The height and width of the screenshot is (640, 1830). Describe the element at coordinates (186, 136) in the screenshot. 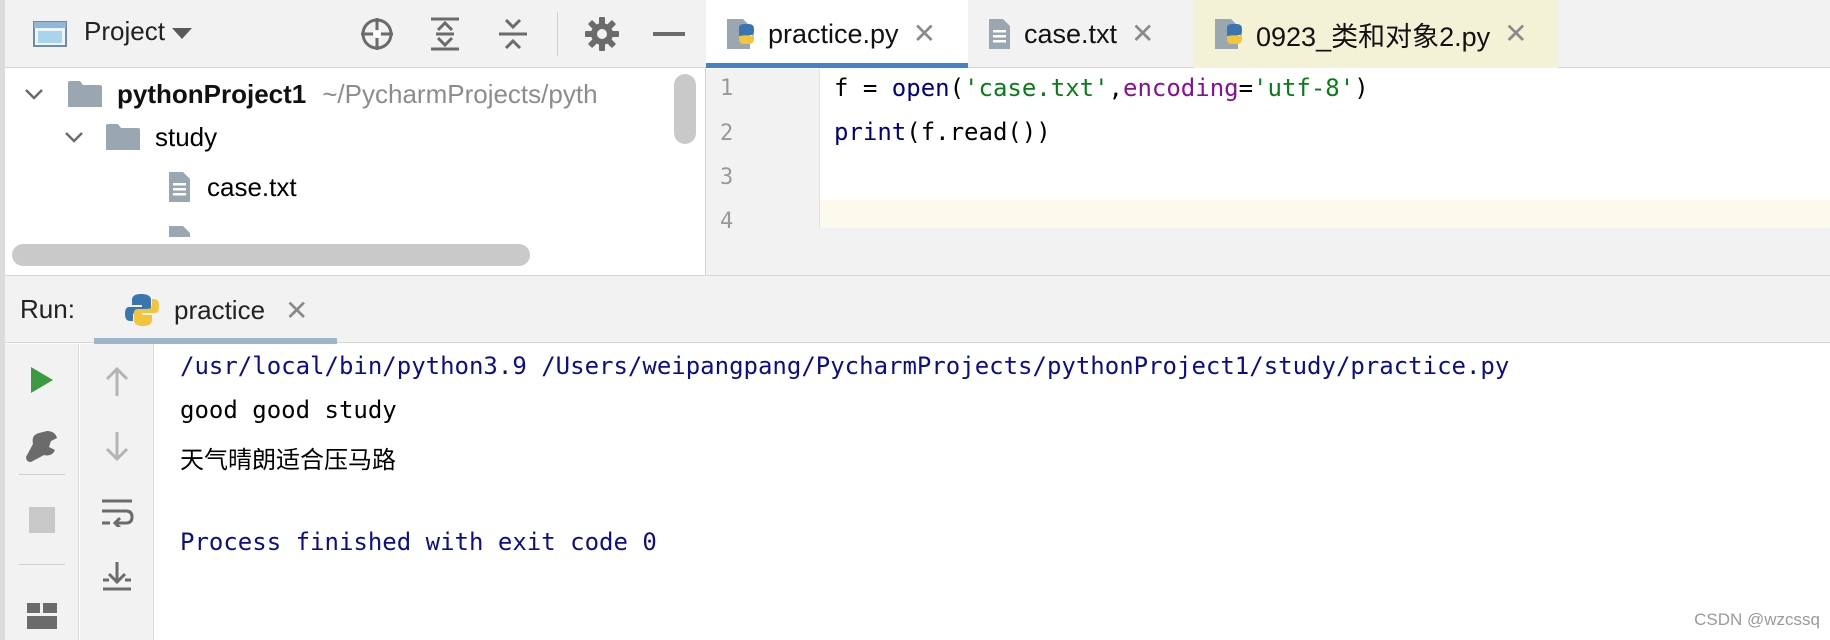

I see `folder-label: study` at that location.